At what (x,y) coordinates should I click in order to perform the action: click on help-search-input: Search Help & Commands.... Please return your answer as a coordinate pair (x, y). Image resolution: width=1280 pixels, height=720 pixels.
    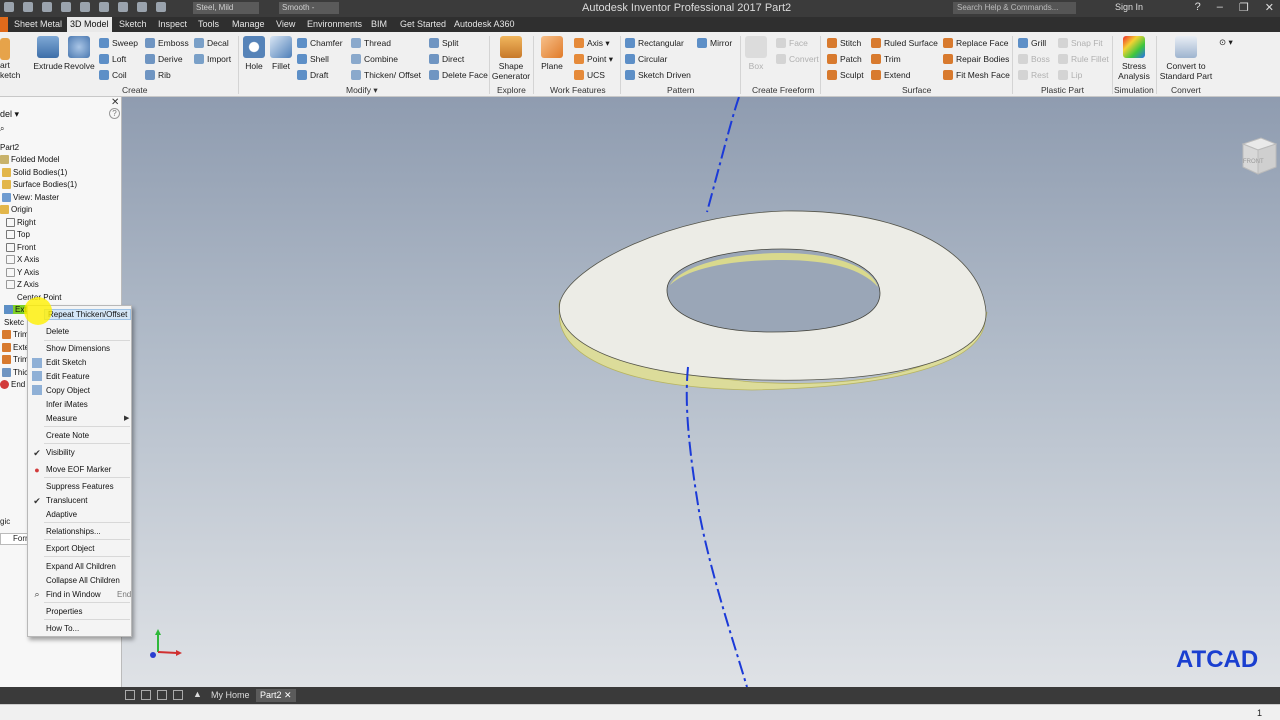
    Looking at the image, I should click on (1014, 8).